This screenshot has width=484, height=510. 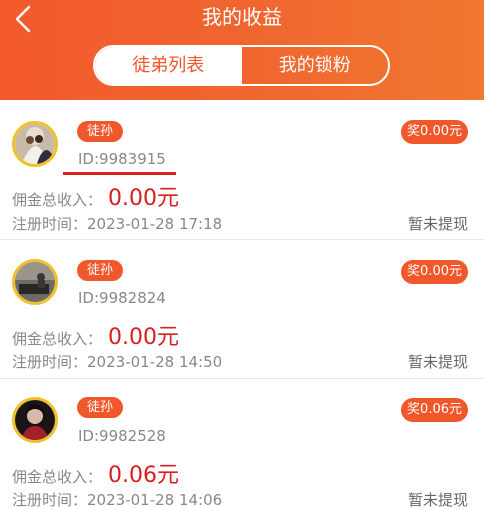 I want to click on registration-time: 2023-01-28 14:06, so click(x=155, y=500).